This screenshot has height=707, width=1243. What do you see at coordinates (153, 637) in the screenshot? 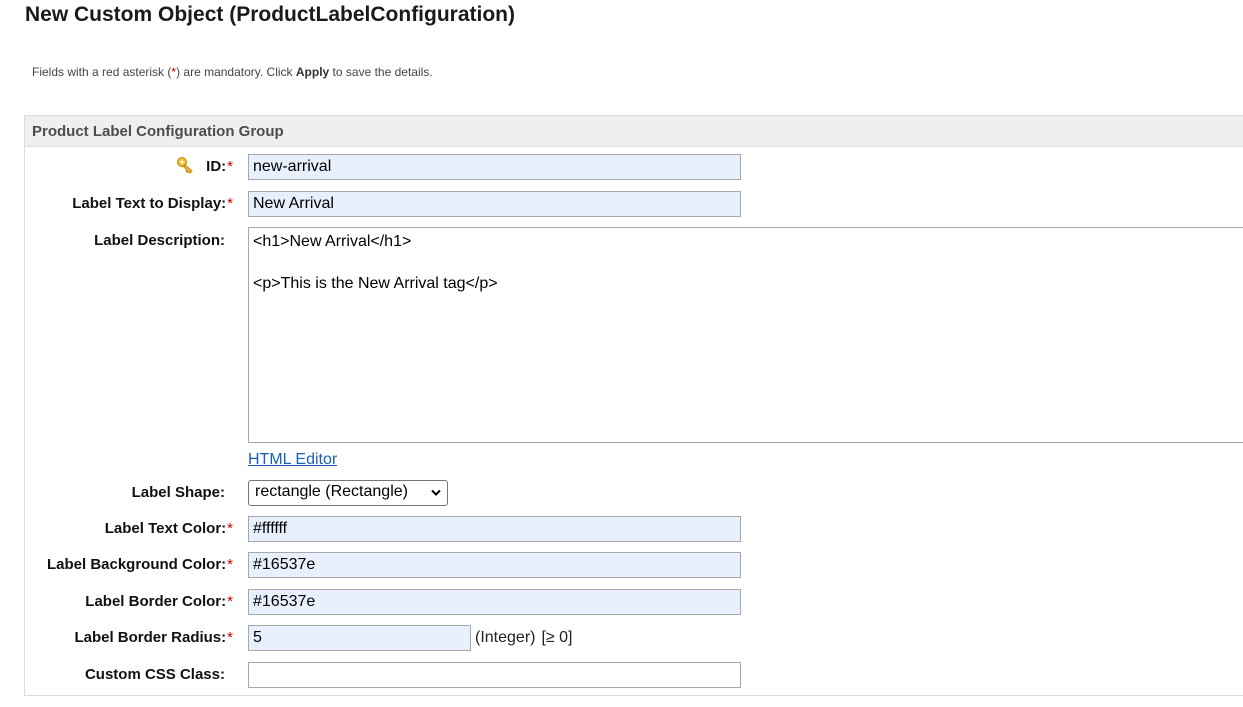
I see `label-border-radius-label: Label Border Radius:*` at bounding box center [153, 637].